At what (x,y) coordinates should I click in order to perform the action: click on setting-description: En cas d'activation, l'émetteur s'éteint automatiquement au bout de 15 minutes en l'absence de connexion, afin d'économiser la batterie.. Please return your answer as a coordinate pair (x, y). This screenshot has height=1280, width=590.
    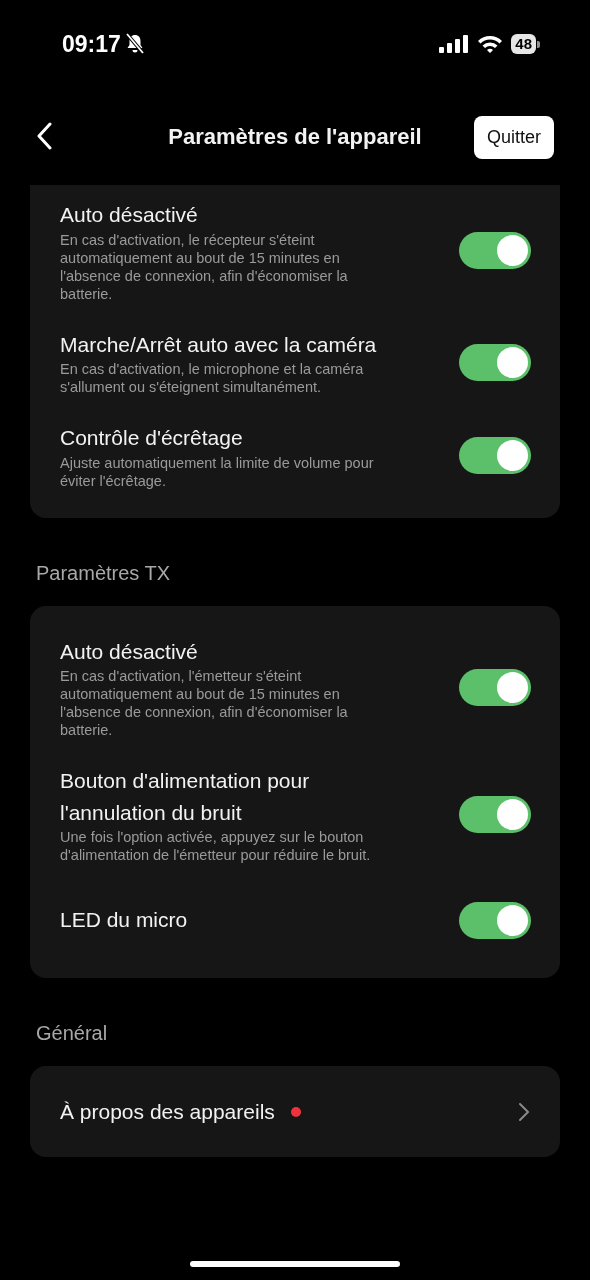
    Looking at the image, I should click on (204, 703).